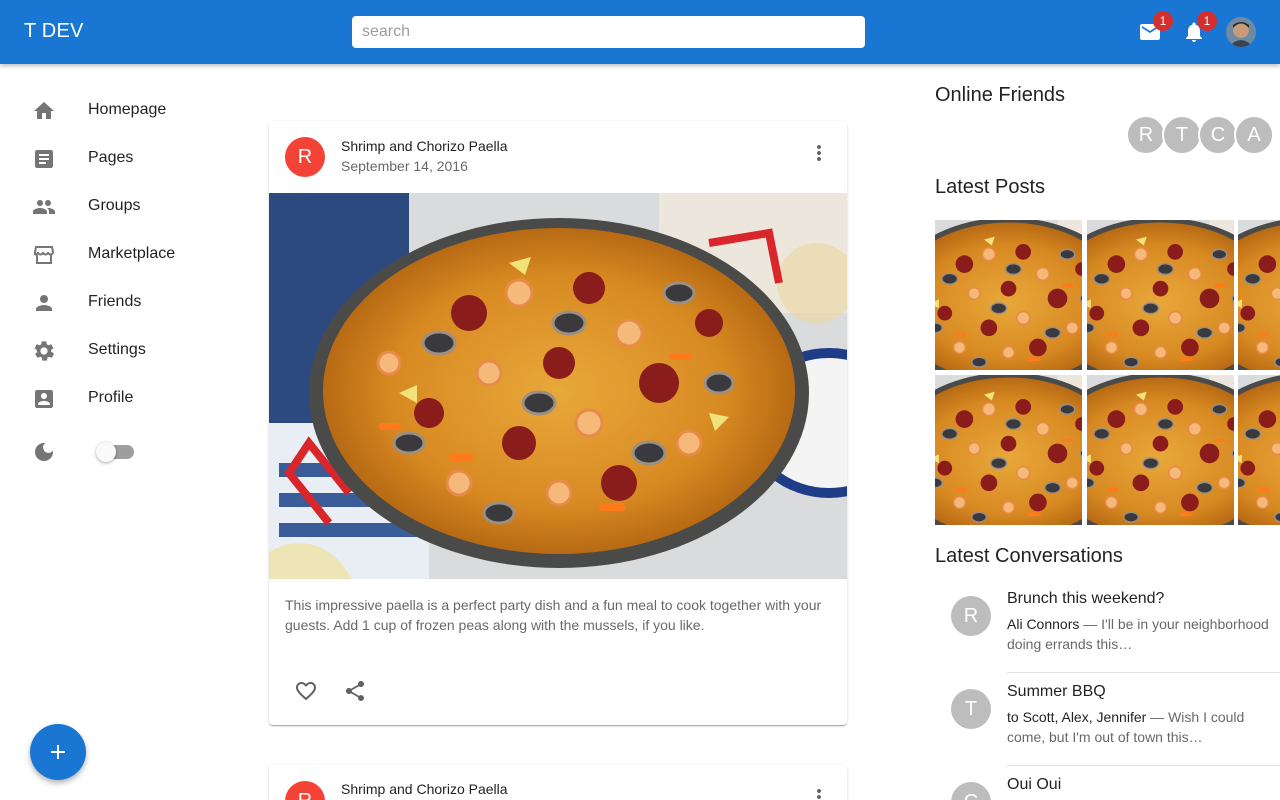  I want to click on notifications-button: 1, so click(1198, 29).